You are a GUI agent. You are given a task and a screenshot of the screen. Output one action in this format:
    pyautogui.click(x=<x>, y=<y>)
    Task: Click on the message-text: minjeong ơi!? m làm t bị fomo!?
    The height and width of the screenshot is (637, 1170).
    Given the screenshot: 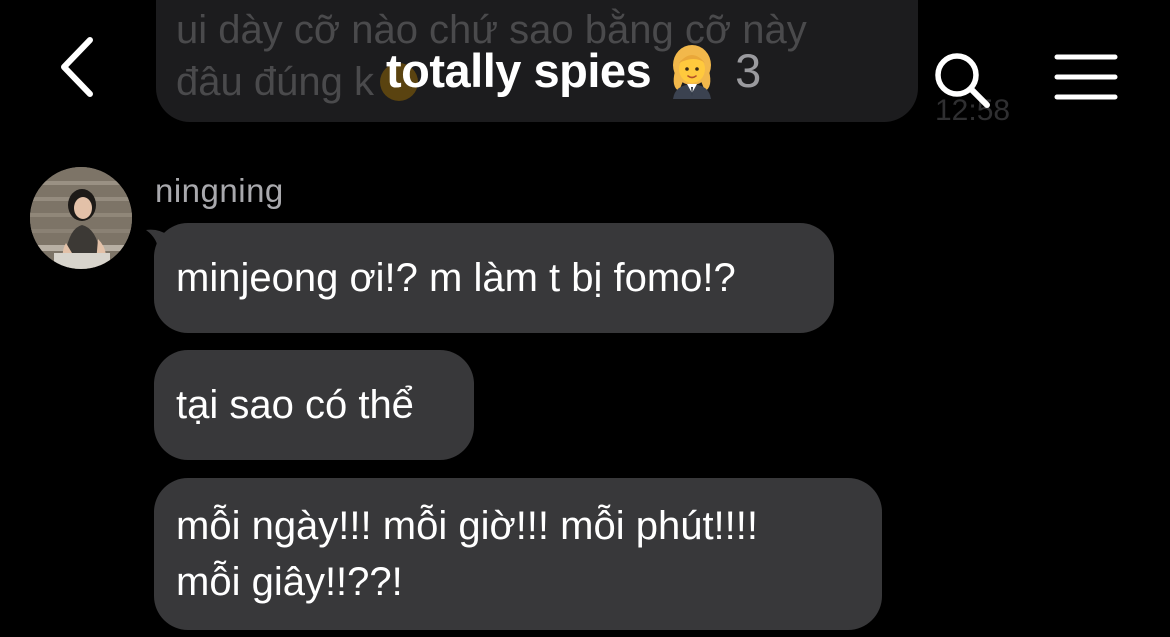 What is the action you would take?
    pyautogui.click(x=456, y=278)
    